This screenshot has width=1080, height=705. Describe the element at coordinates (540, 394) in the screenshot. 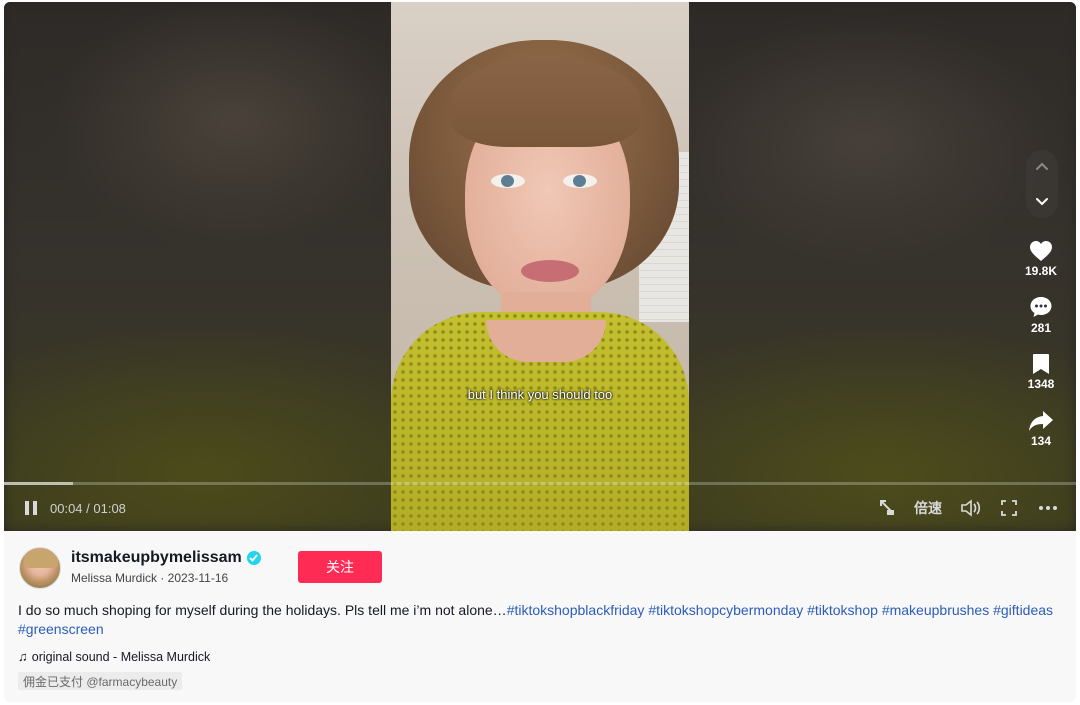

I see `video-caption: but I think you should too` at that location.